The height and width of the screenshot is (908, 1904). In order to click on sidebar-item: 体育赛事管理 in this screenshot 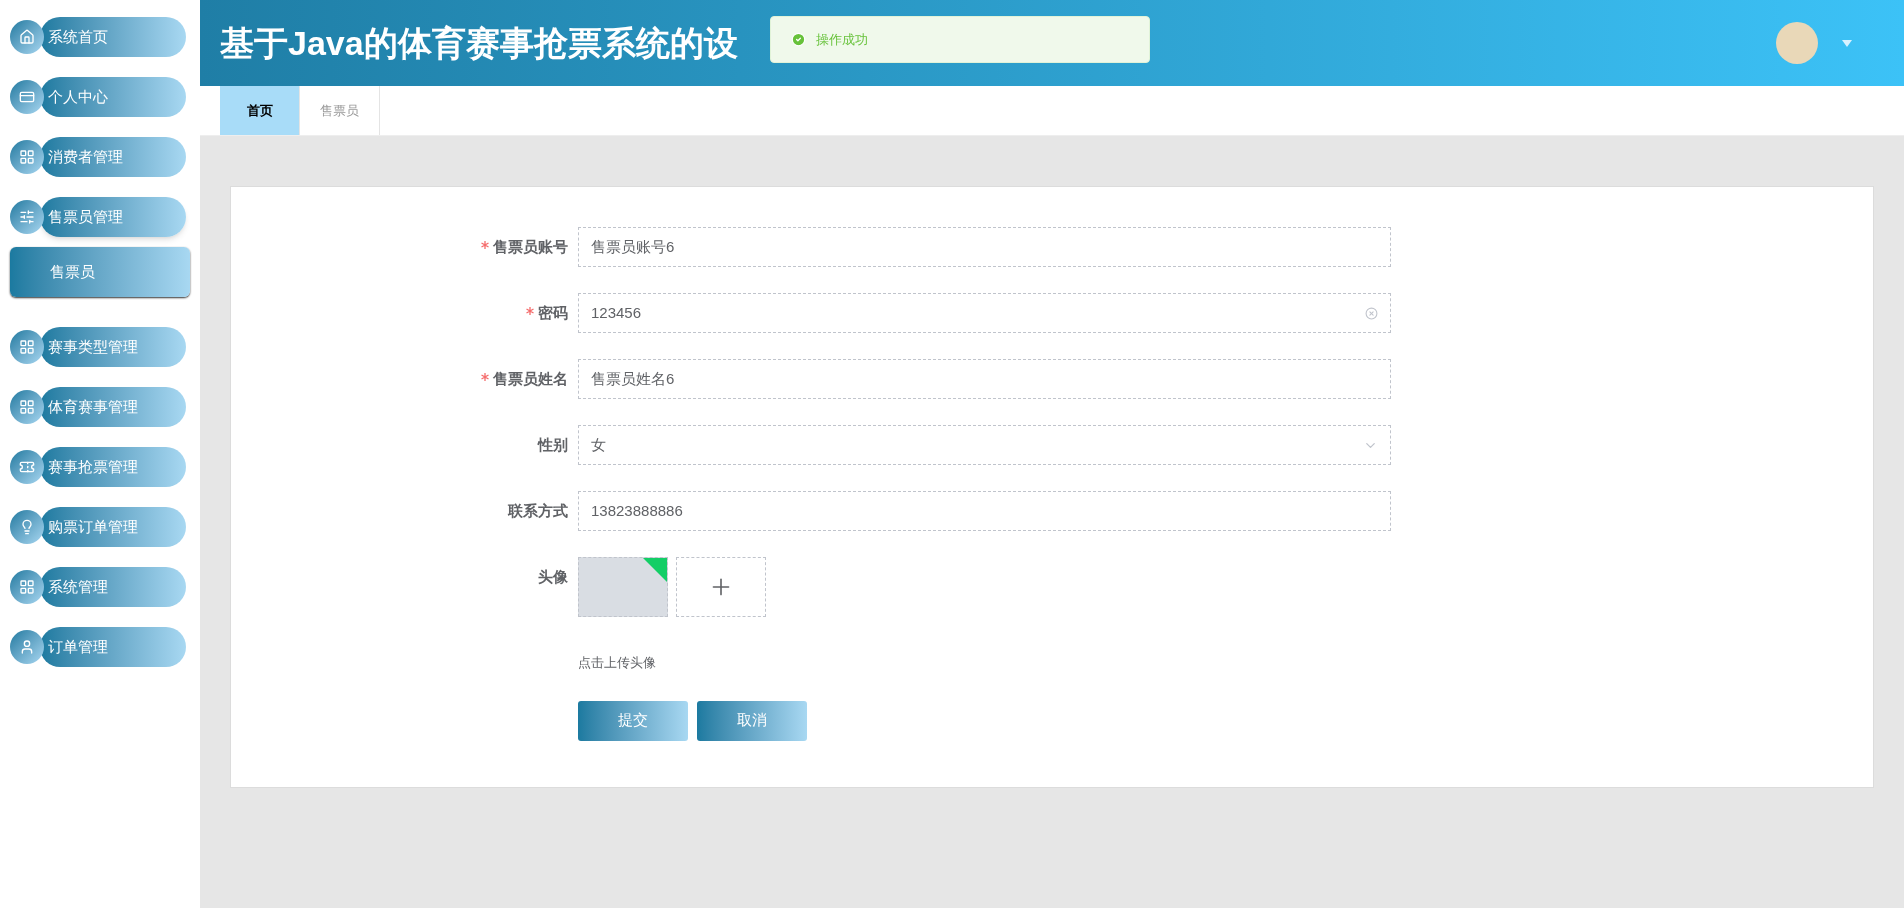, I will do `click(113, 407)`.